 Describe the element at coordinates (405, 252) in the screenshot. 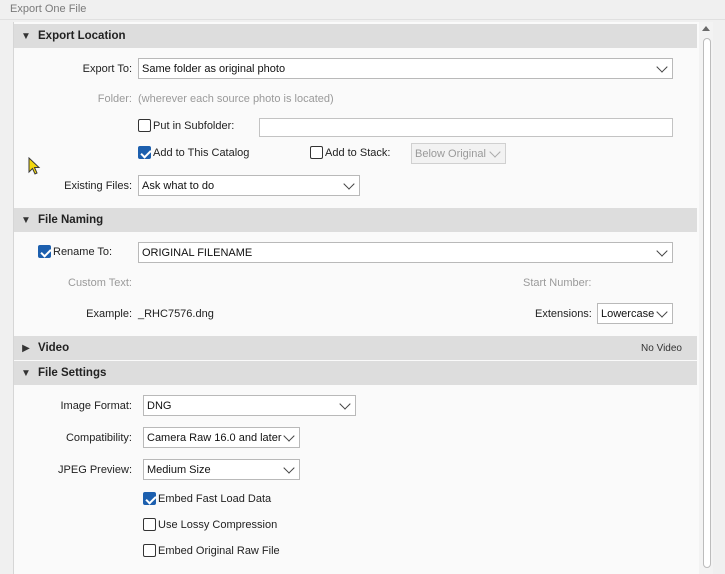

I see `rename-template-dropdown: ORIGINAL FILENAME` at that location.